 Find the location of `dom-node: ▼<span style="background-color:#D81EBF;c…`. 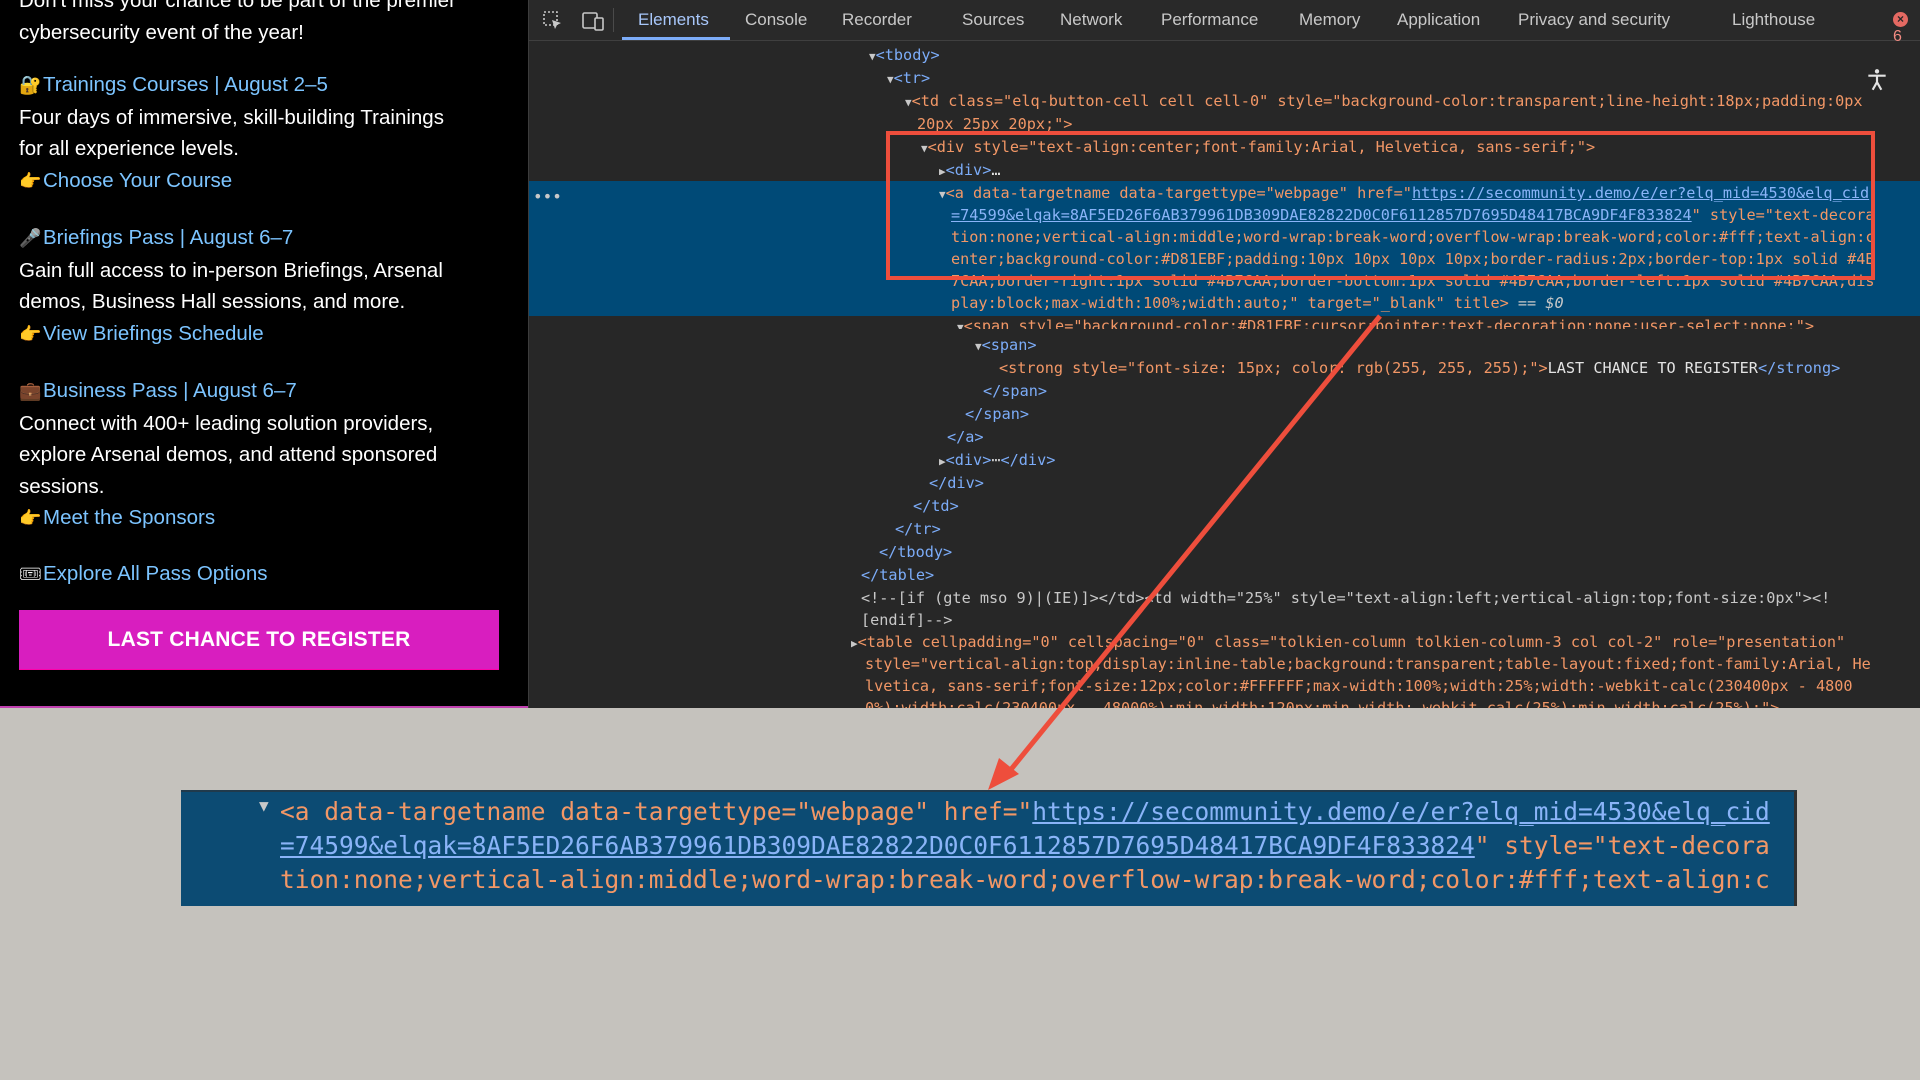

dom-node: ▼<span style="background-color:#D81EBF;c… is located at coordinates (1385, 322).